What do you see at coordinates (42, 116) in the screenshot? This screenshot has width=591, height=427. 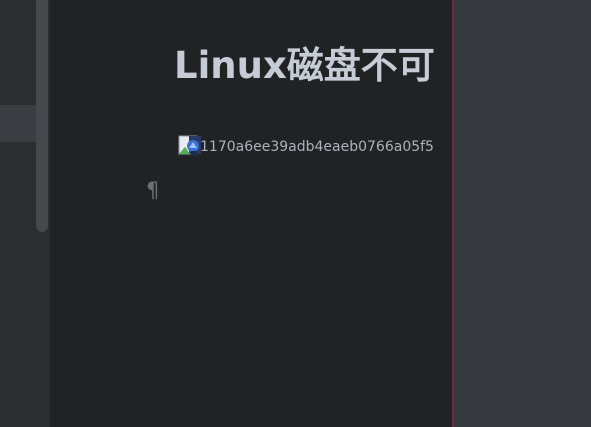 I see `sidebar-scrollbar-thumb` at bounding box center [42, 116].